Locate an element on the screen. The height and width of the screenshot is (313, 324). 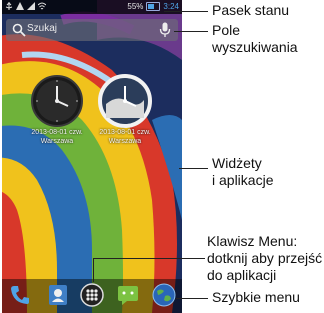
clock-widget-2-label: 2013-08-01 czw. Warszawa is located at coordinates (125, 137).